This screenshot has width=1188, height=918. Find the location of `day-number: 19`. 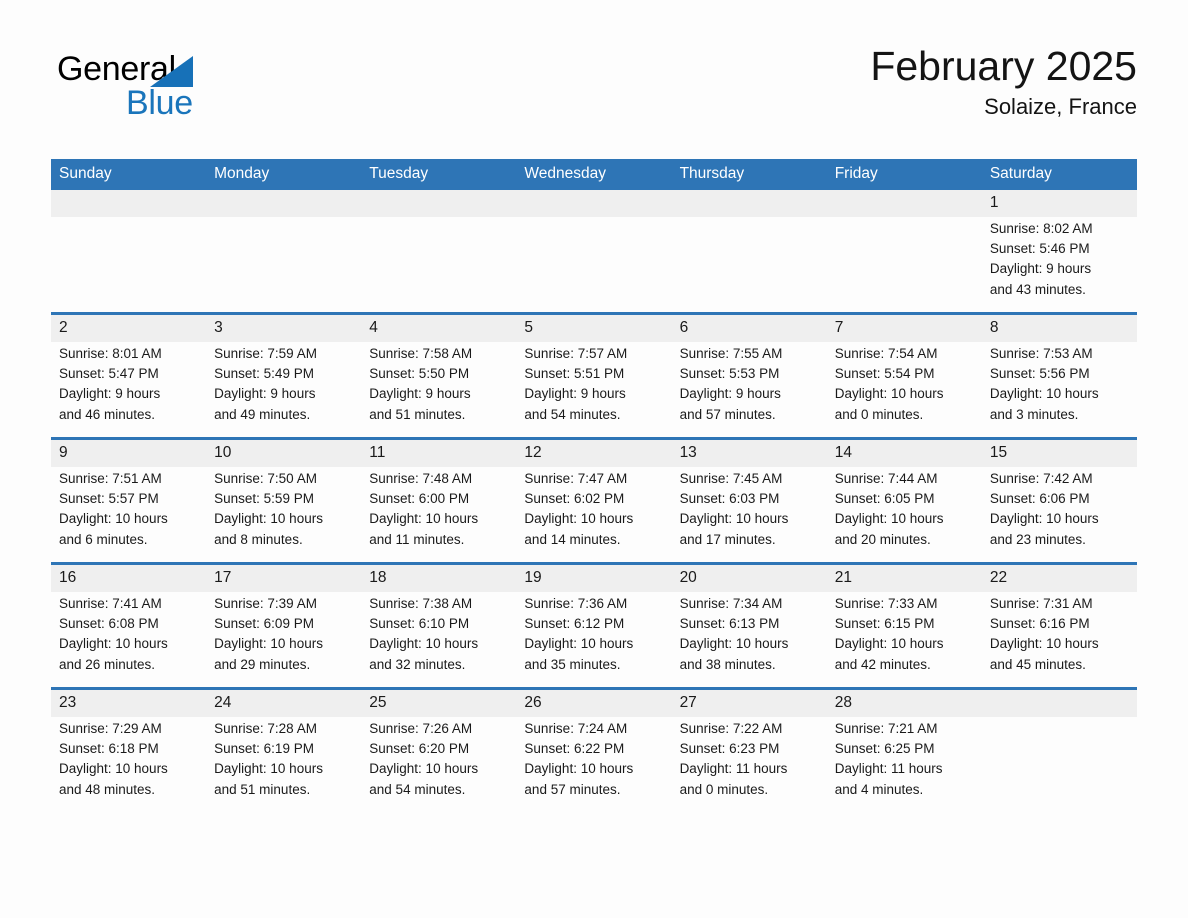

day-number: 19 is located at coordinates (594, 577).